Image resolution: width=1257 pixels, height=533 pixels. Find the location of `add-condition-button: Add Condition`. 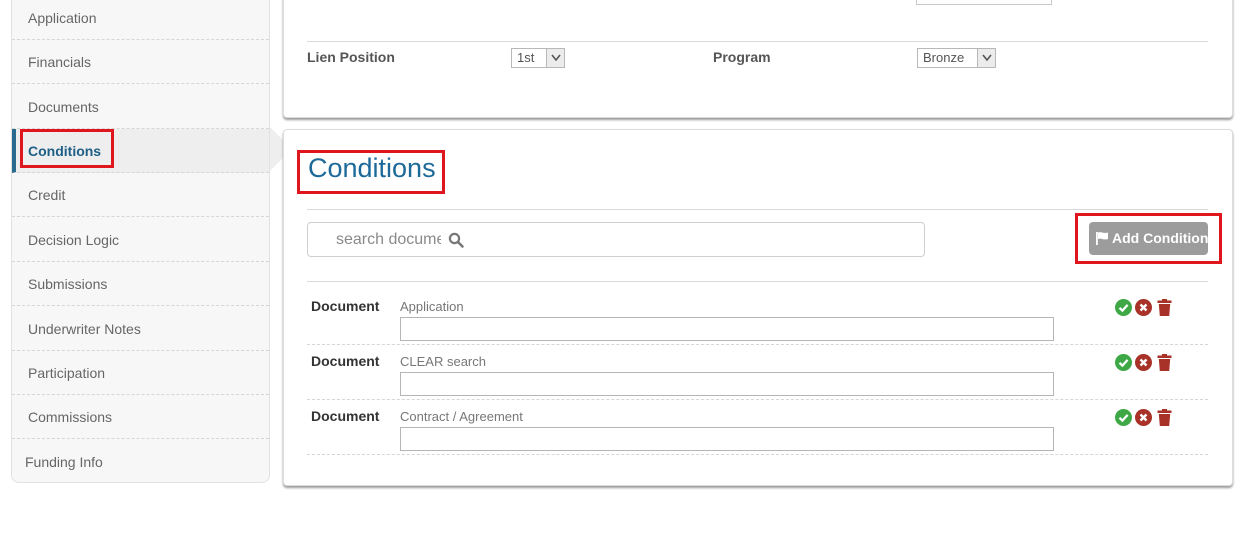

add-condition-button: Add Condition is located at coordinates (1148, 238).